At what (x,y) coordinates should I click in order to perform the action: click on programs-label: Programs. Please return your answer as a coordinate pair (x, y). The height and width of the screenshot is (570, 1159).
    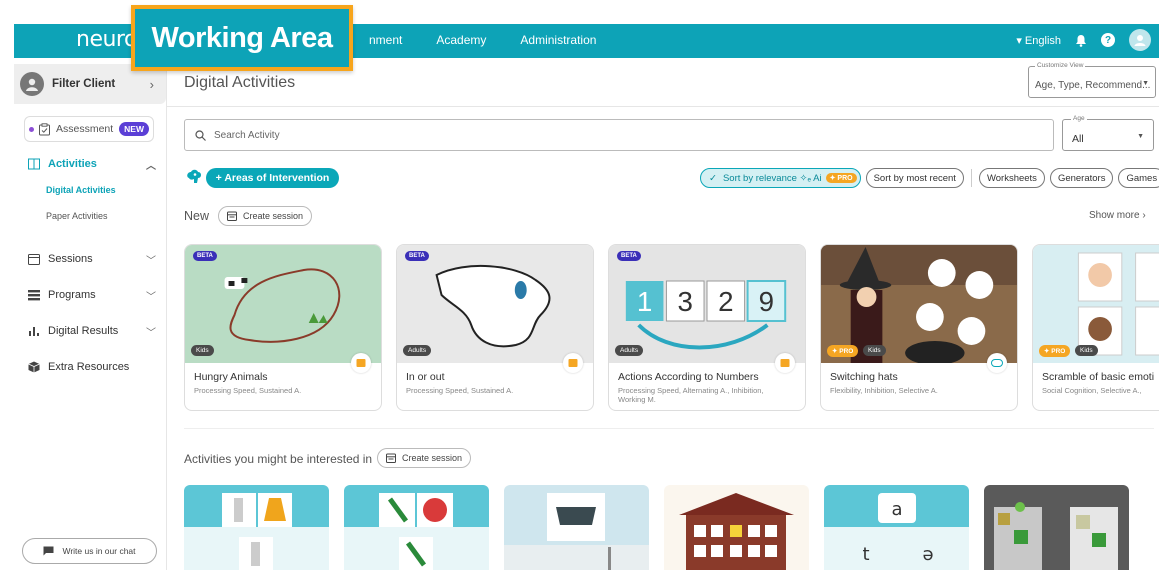
    Looking at the image, I should click on (72, 295).